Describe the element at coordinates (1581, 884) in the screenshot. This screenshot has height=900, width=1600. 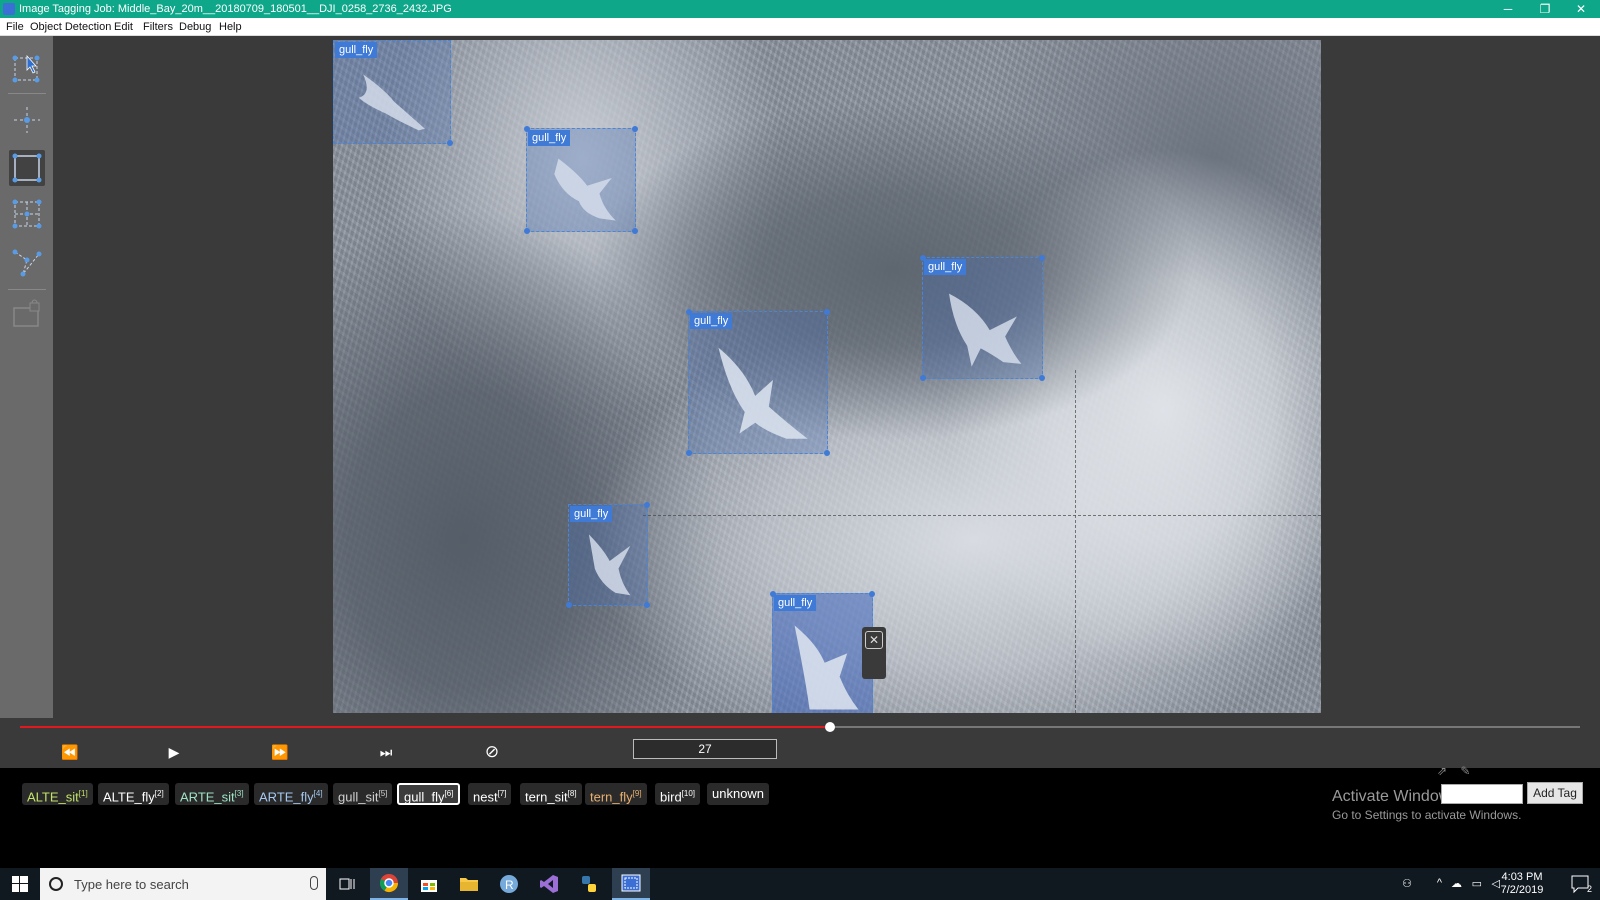
I see `action-center-icon: 2` at that location.